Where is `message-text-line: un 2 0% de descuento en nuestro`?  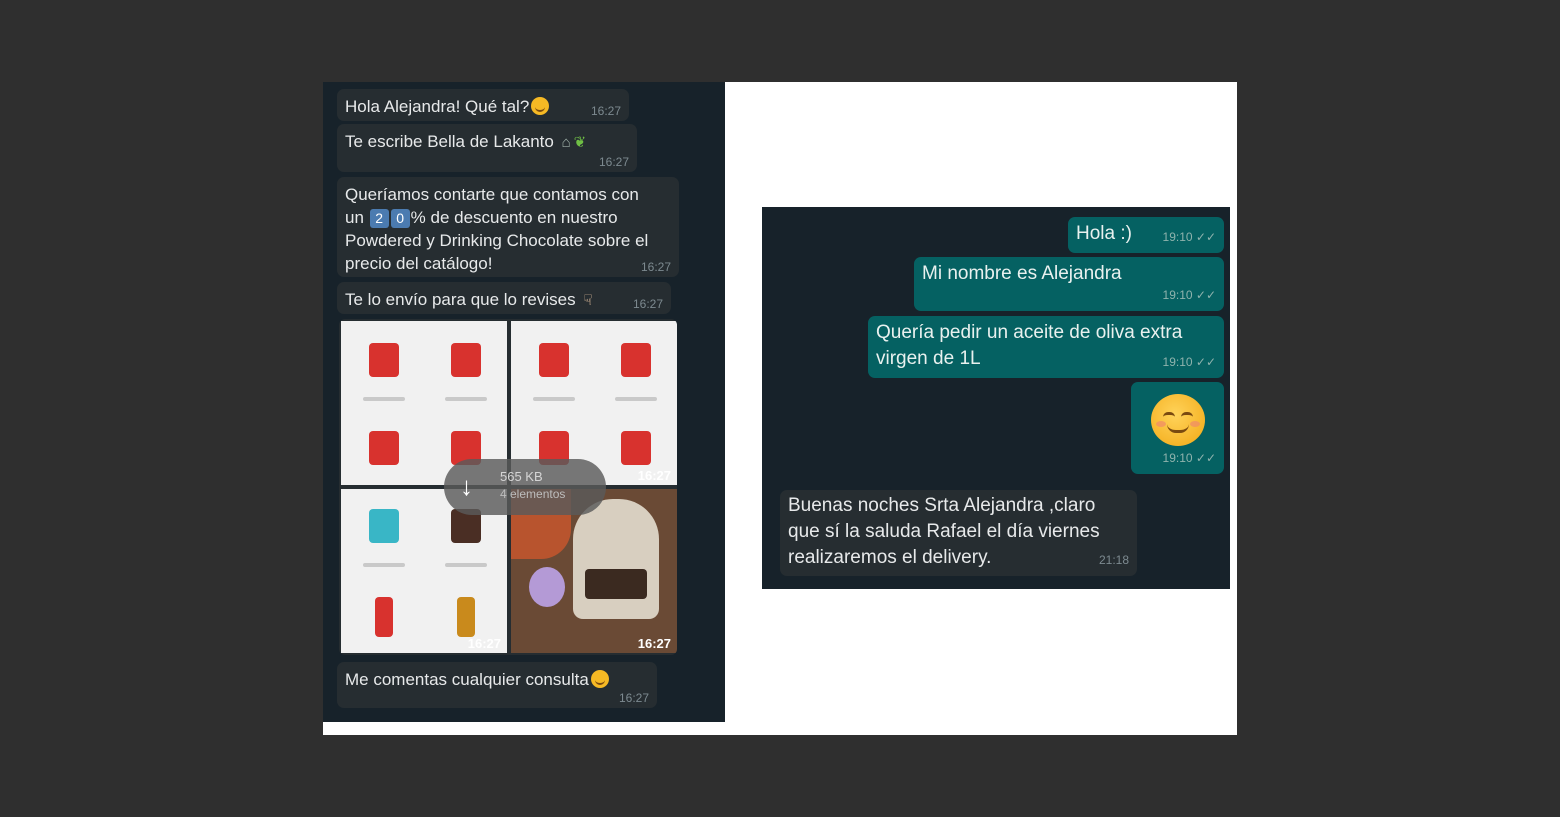
message-text-line: un 2 0% de descuento en nuestro is located at coordinates (508, 217).